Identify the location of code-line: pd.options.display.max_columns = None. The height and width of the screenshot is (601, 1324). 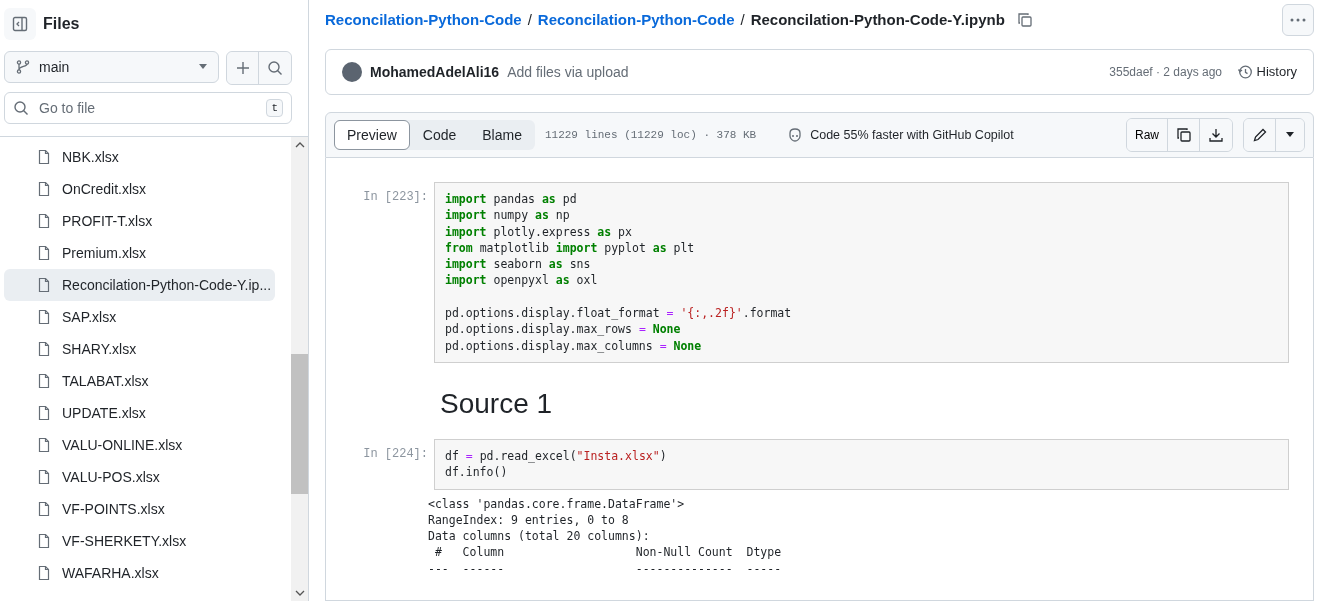
(574, 345).